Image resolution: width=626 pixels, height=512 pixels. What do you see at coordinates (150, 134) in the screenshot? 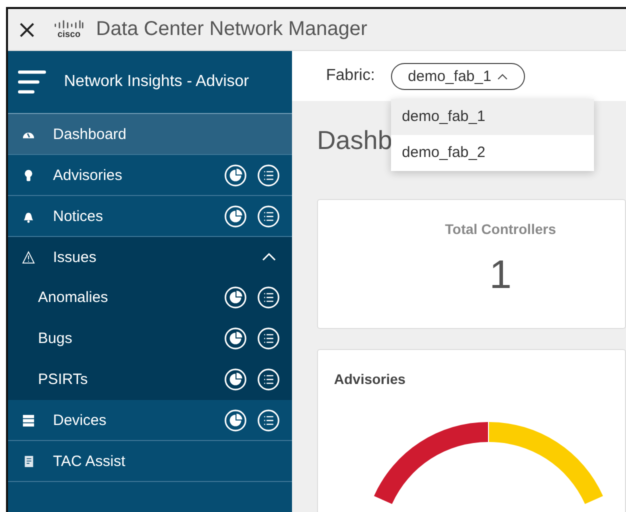
I see `sidebar-item: Dashboard` at bounding box center [150, 134].